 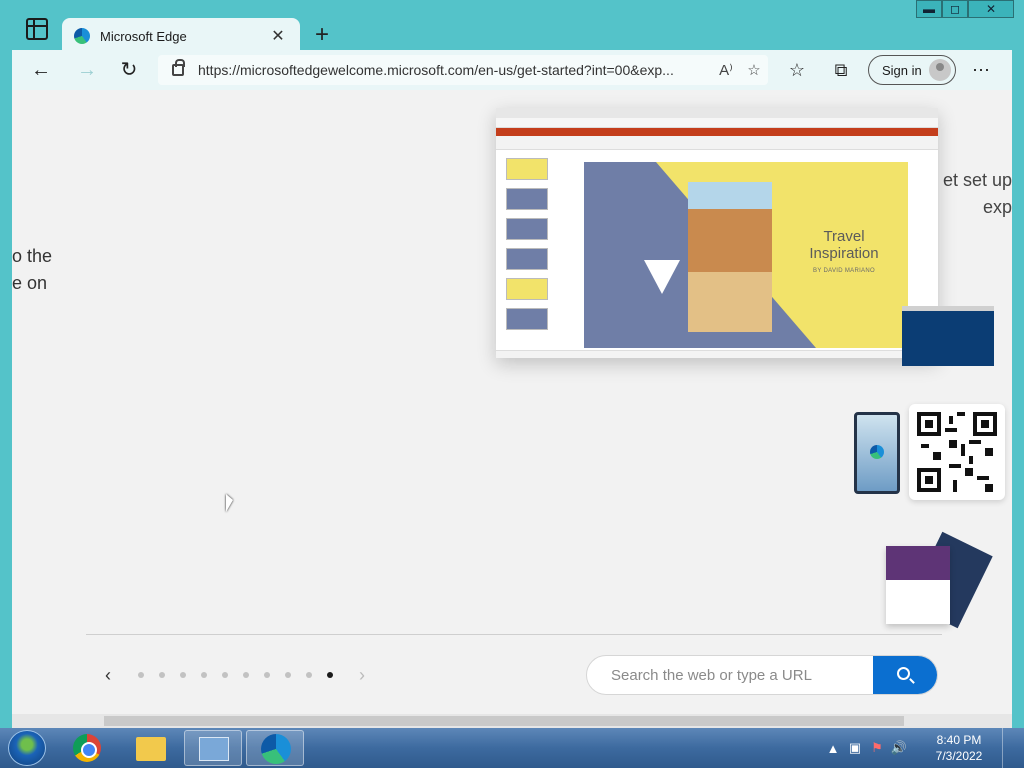 I want to click on system-tray: ▲ ▣ ⚑ 🔊 8:40 PM 7/3/2022, so click(x=919, y=748).